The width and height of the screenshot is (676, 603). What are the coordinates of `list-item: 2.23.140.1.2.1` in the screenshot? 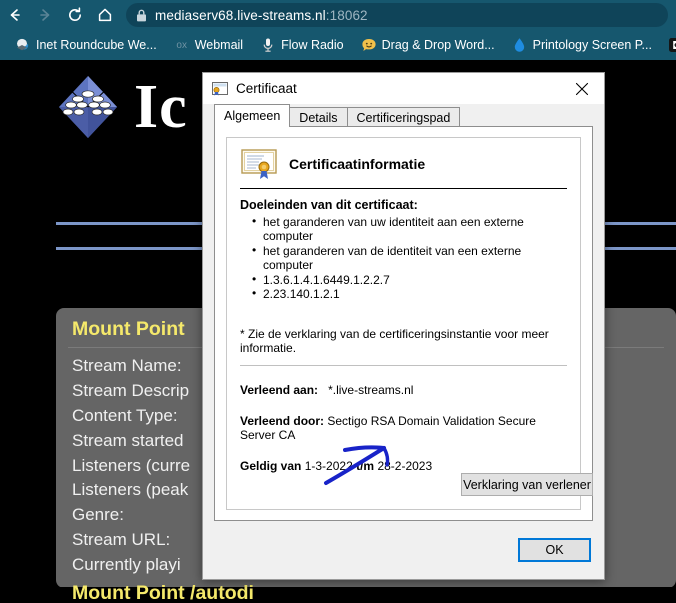 It's located at (409, 293).